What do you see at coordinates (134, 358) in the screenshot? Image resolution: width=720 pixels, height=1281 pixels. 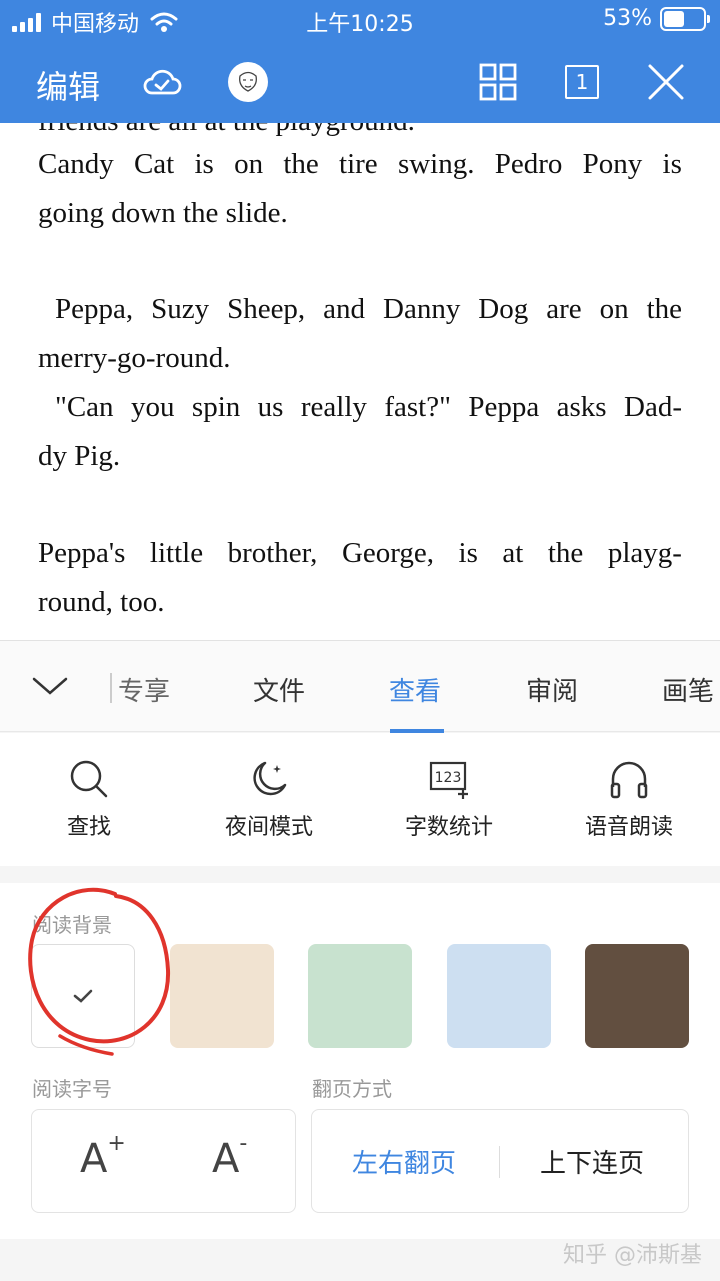 I see `doc-line: merry-go-round.` at bounding box center [134, 358].